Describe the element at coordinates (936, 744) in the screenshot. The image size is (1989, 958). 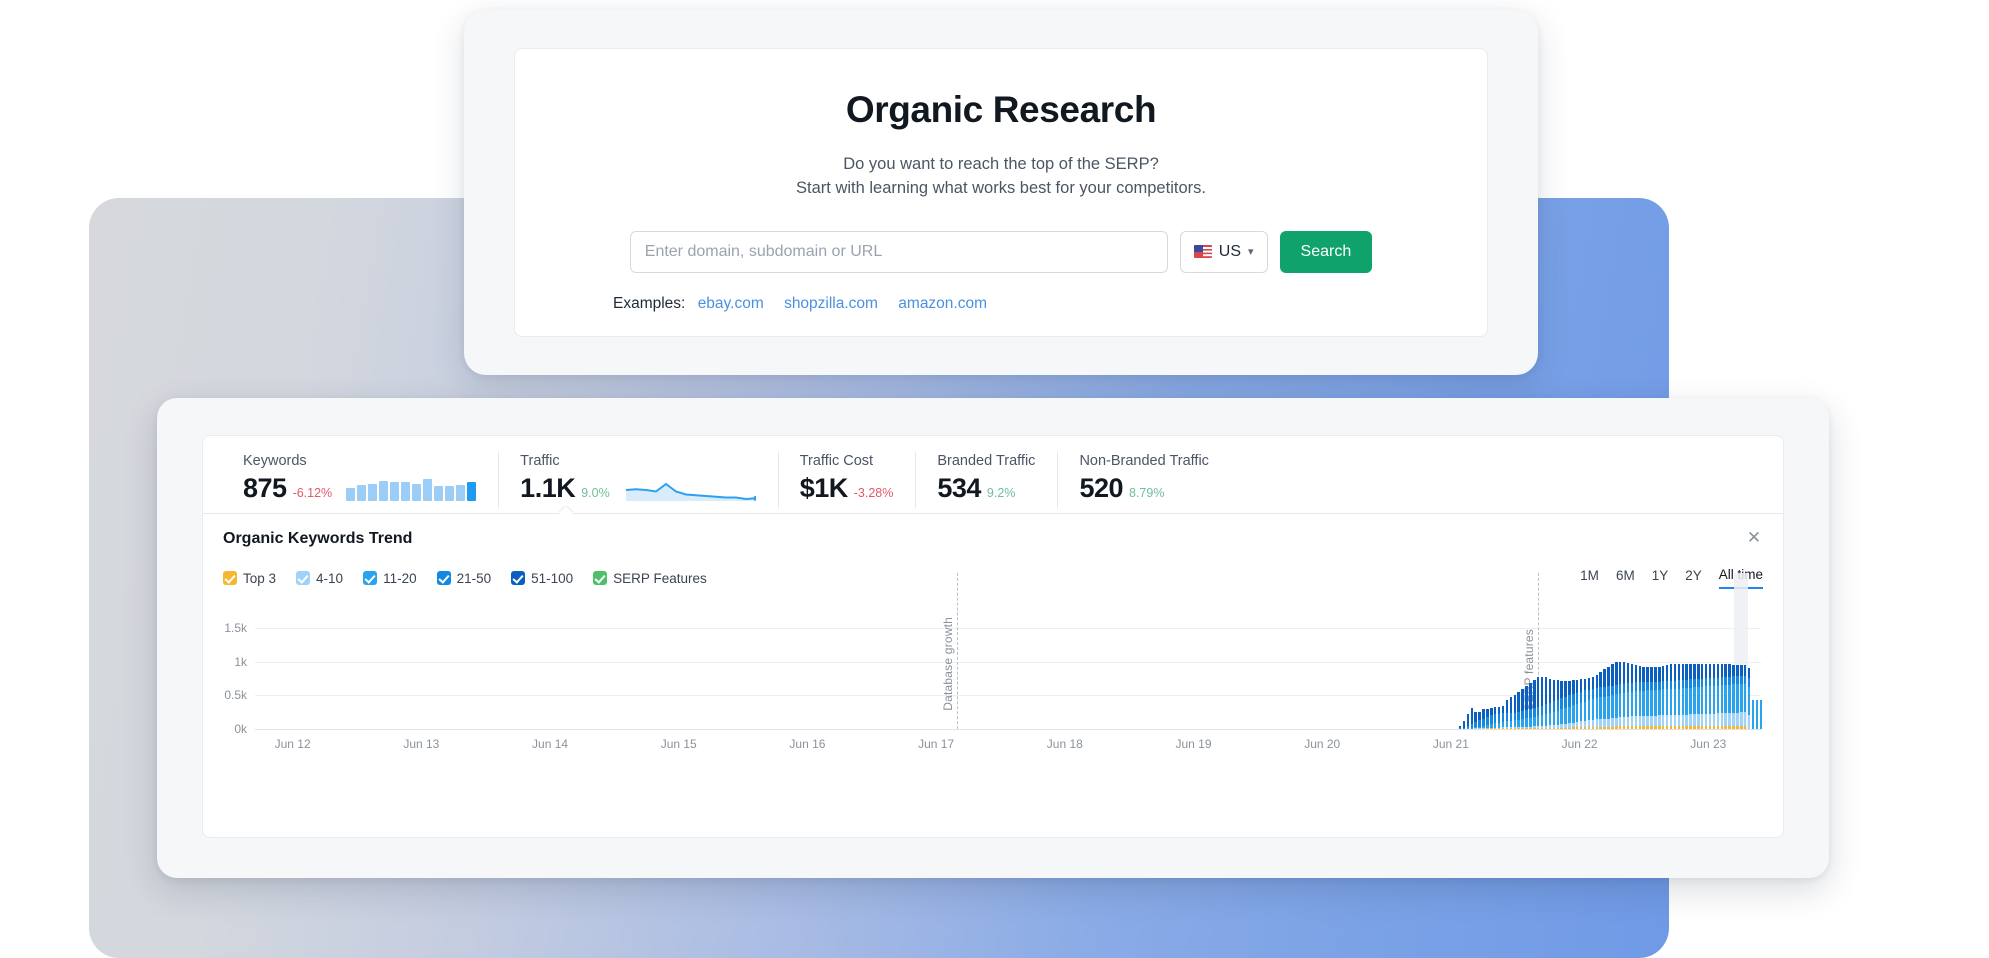
I see `x-tick-label: Jun 17` at that location.